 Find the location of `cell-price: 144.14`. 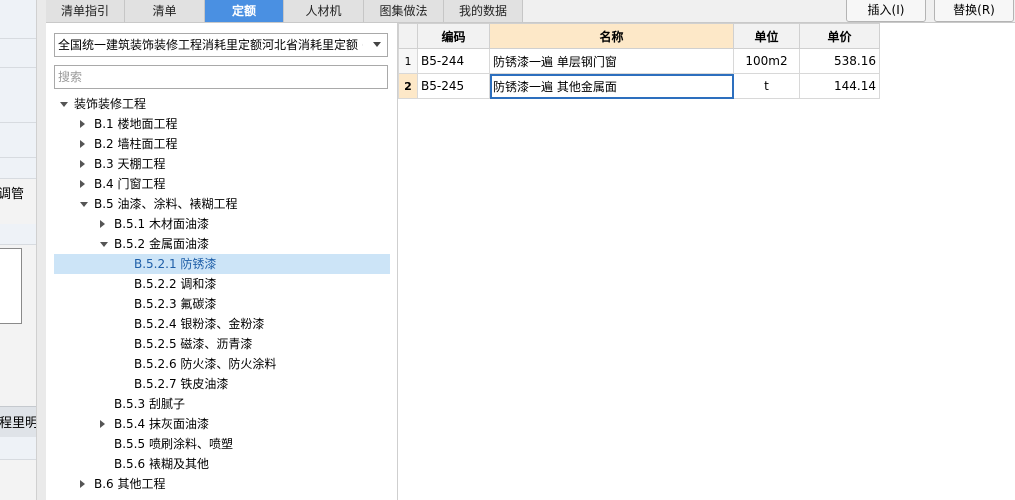

cell-price: 144.14 is located at coordinates (839, 86).